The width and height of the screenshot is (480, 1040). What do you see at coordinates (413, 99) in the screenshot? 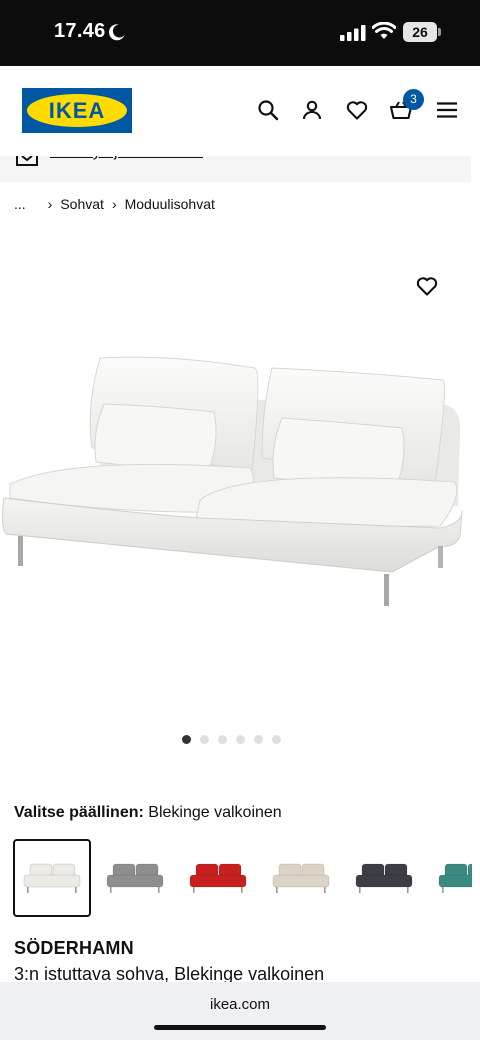
I see `cart-count-badge: 3` at bounding box center [413, 99].